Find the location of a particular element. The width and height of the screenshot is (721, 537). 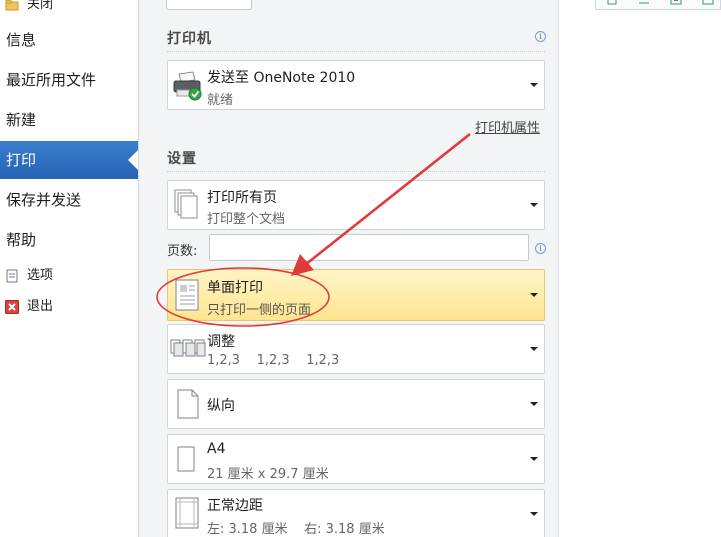

print-range-title: 打印所有页 is located at coordinates (242, 198).